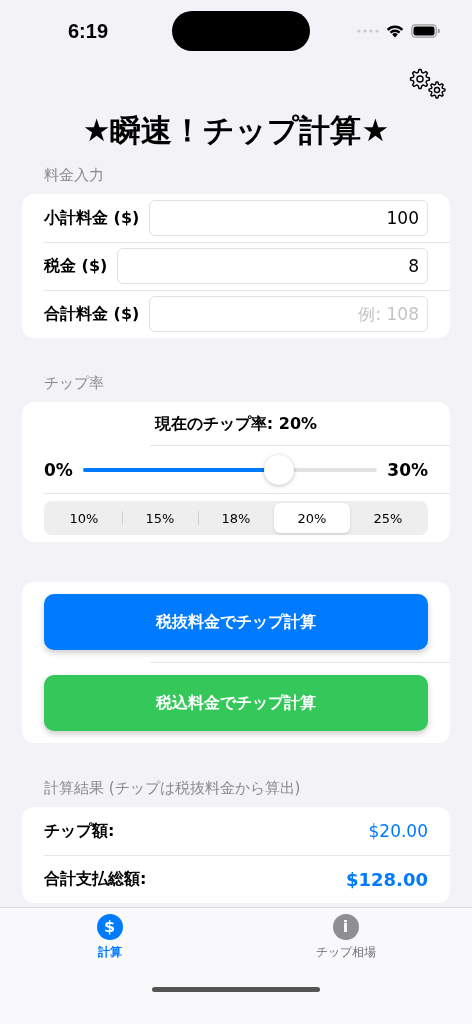 This screenshot has width=472, height=1024. I want to click on result-value: $20.00, so click(398, 831).